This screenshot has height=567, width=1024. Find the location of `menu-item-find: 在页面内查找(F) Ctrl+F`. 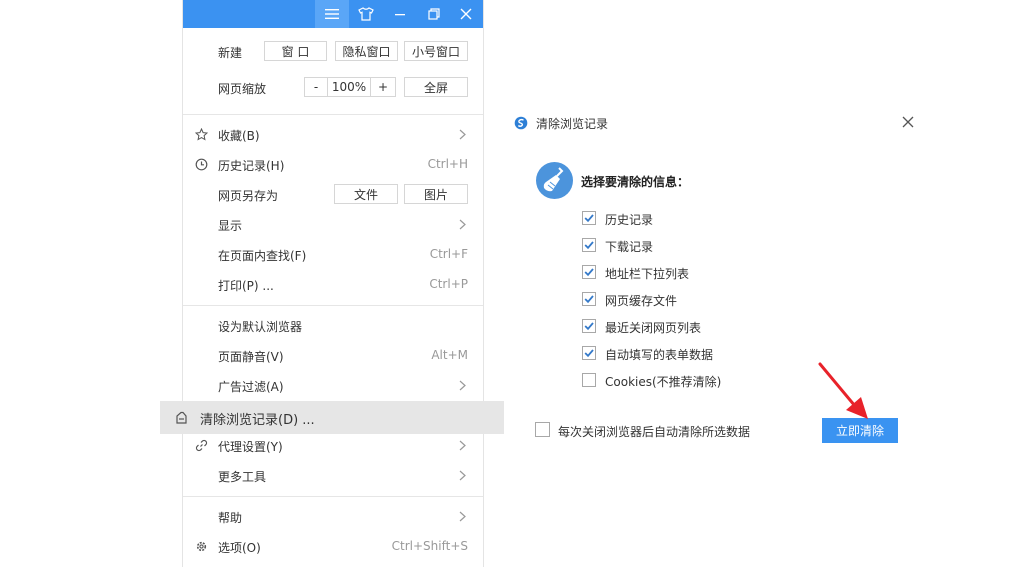

menu-item-find: 在页面内查找(F) Ctrl+F is located at coordinates (333, 255).